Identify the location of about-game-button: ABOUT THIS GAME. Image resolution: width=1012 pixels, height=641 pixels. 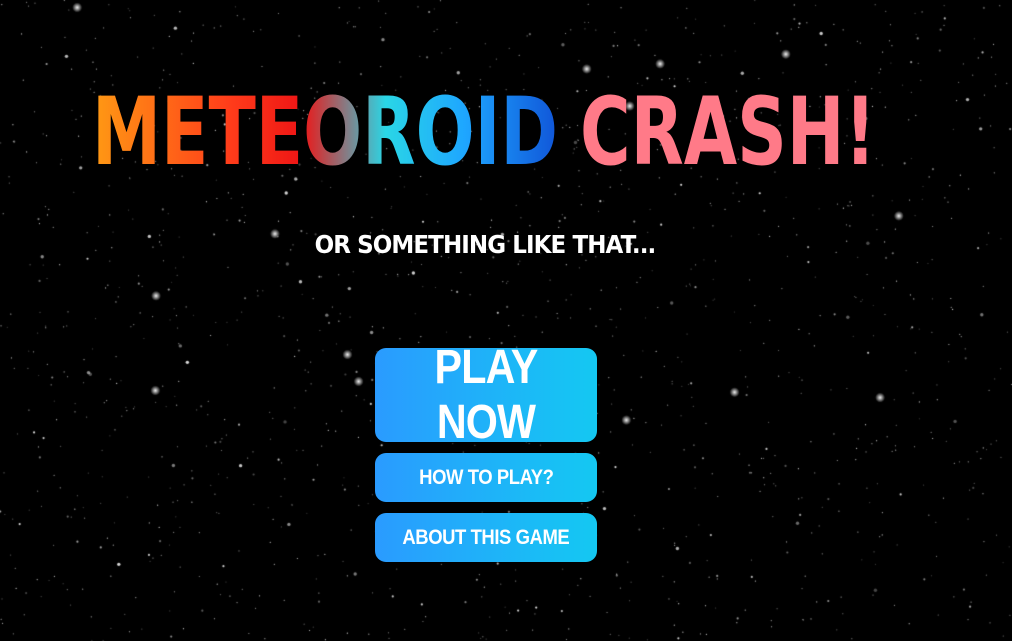
(486, 537).